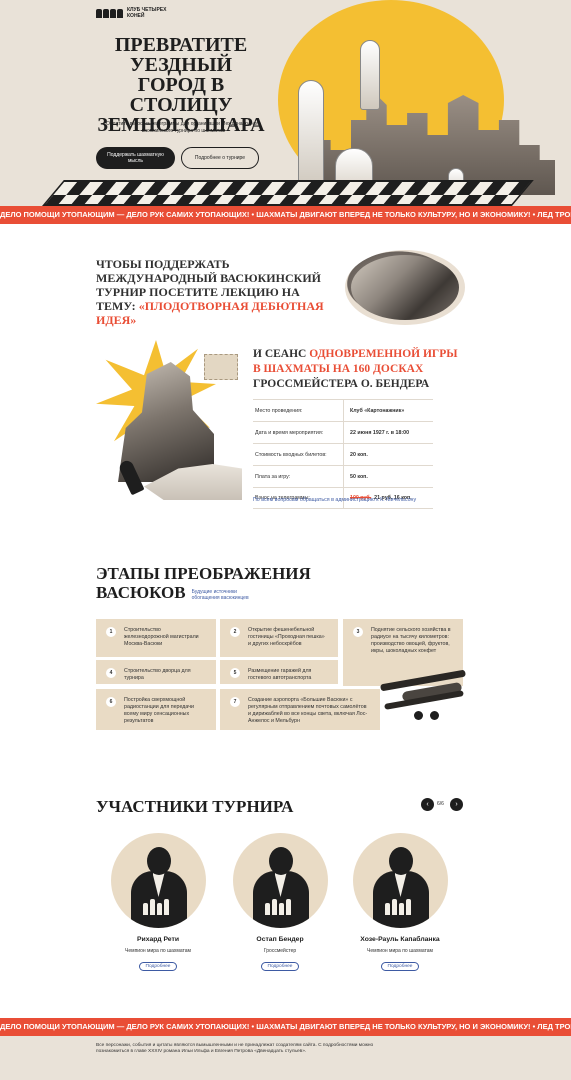 This screenshot has width=571, height=1080. I want to click on info-label: Место проведения:, so click(279, 410).